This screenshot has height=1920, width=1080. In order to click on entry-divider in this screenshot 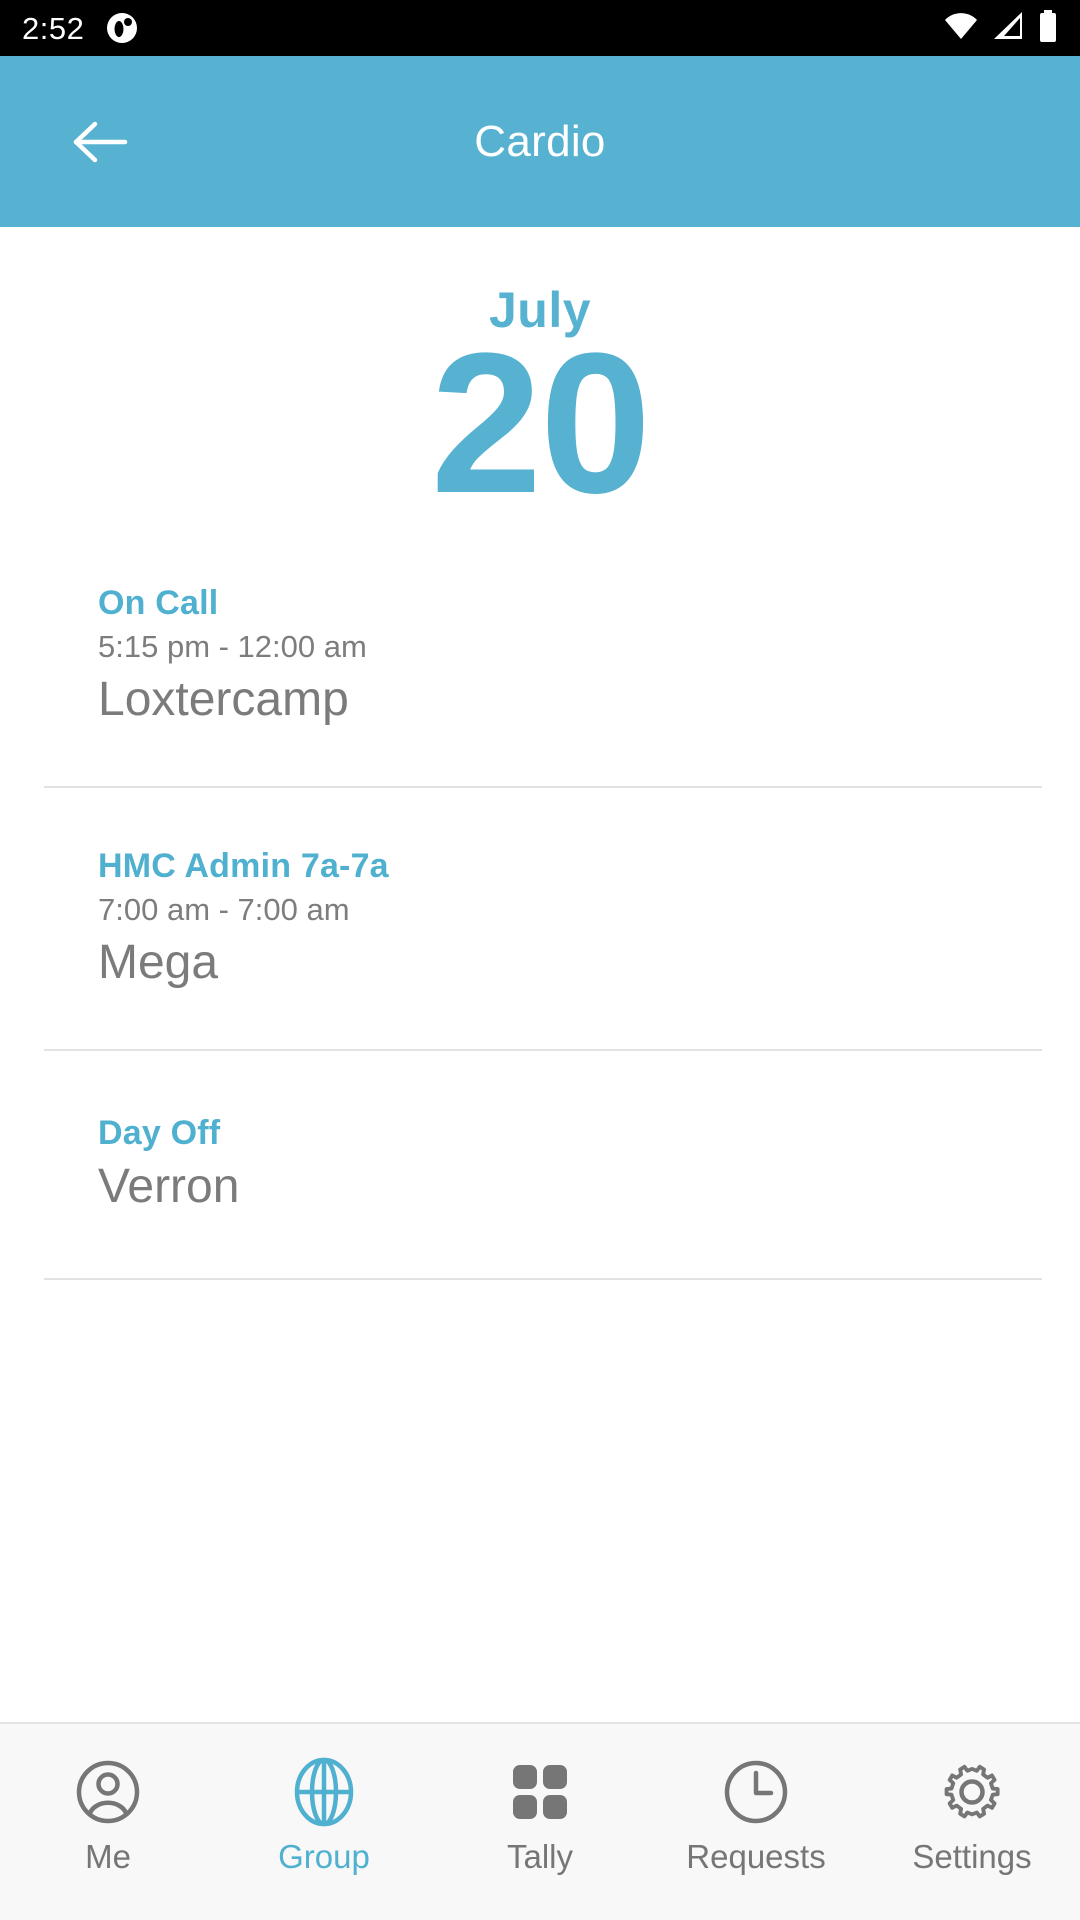, I will do `click(543, 1278)`.